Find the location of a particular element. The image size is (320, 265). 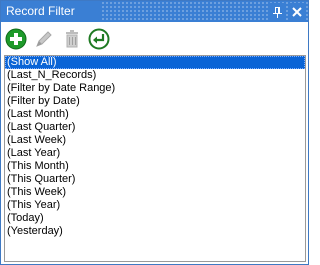

list-item: (Last Year) is located at coordinates (155, 153).